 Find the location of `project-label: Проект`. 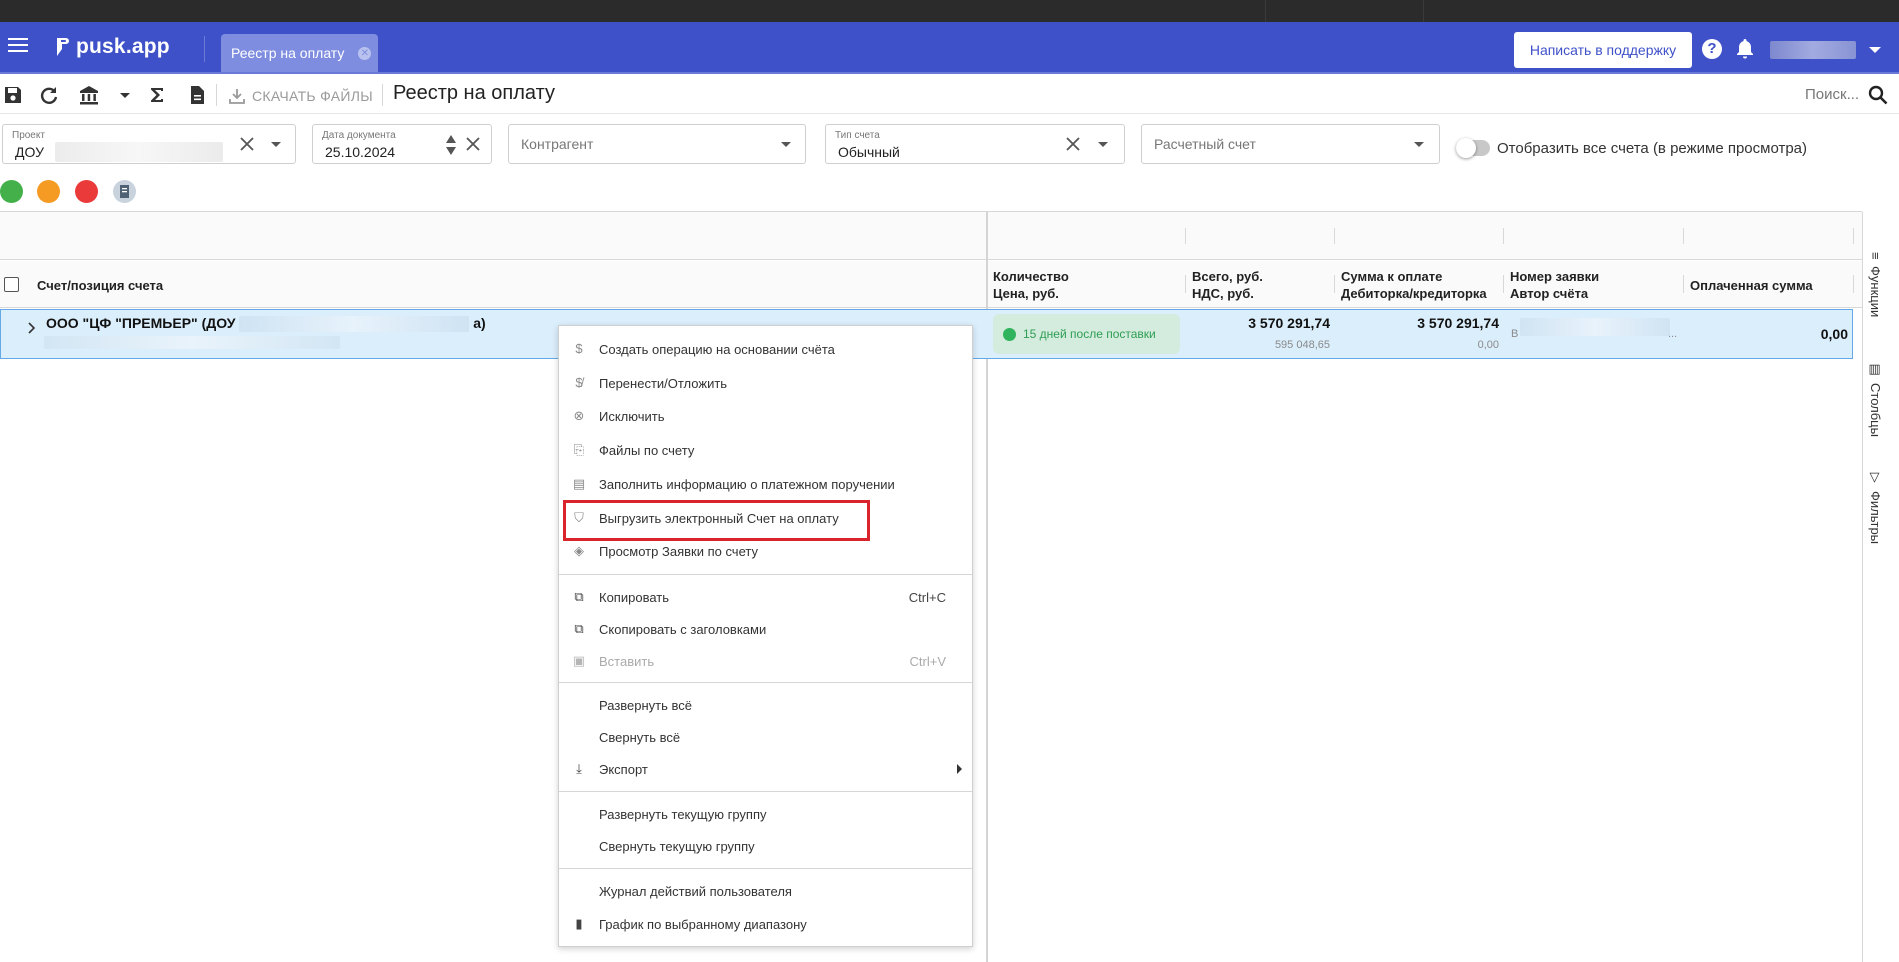

project-label: Проект is located at coordinates (28, 135).